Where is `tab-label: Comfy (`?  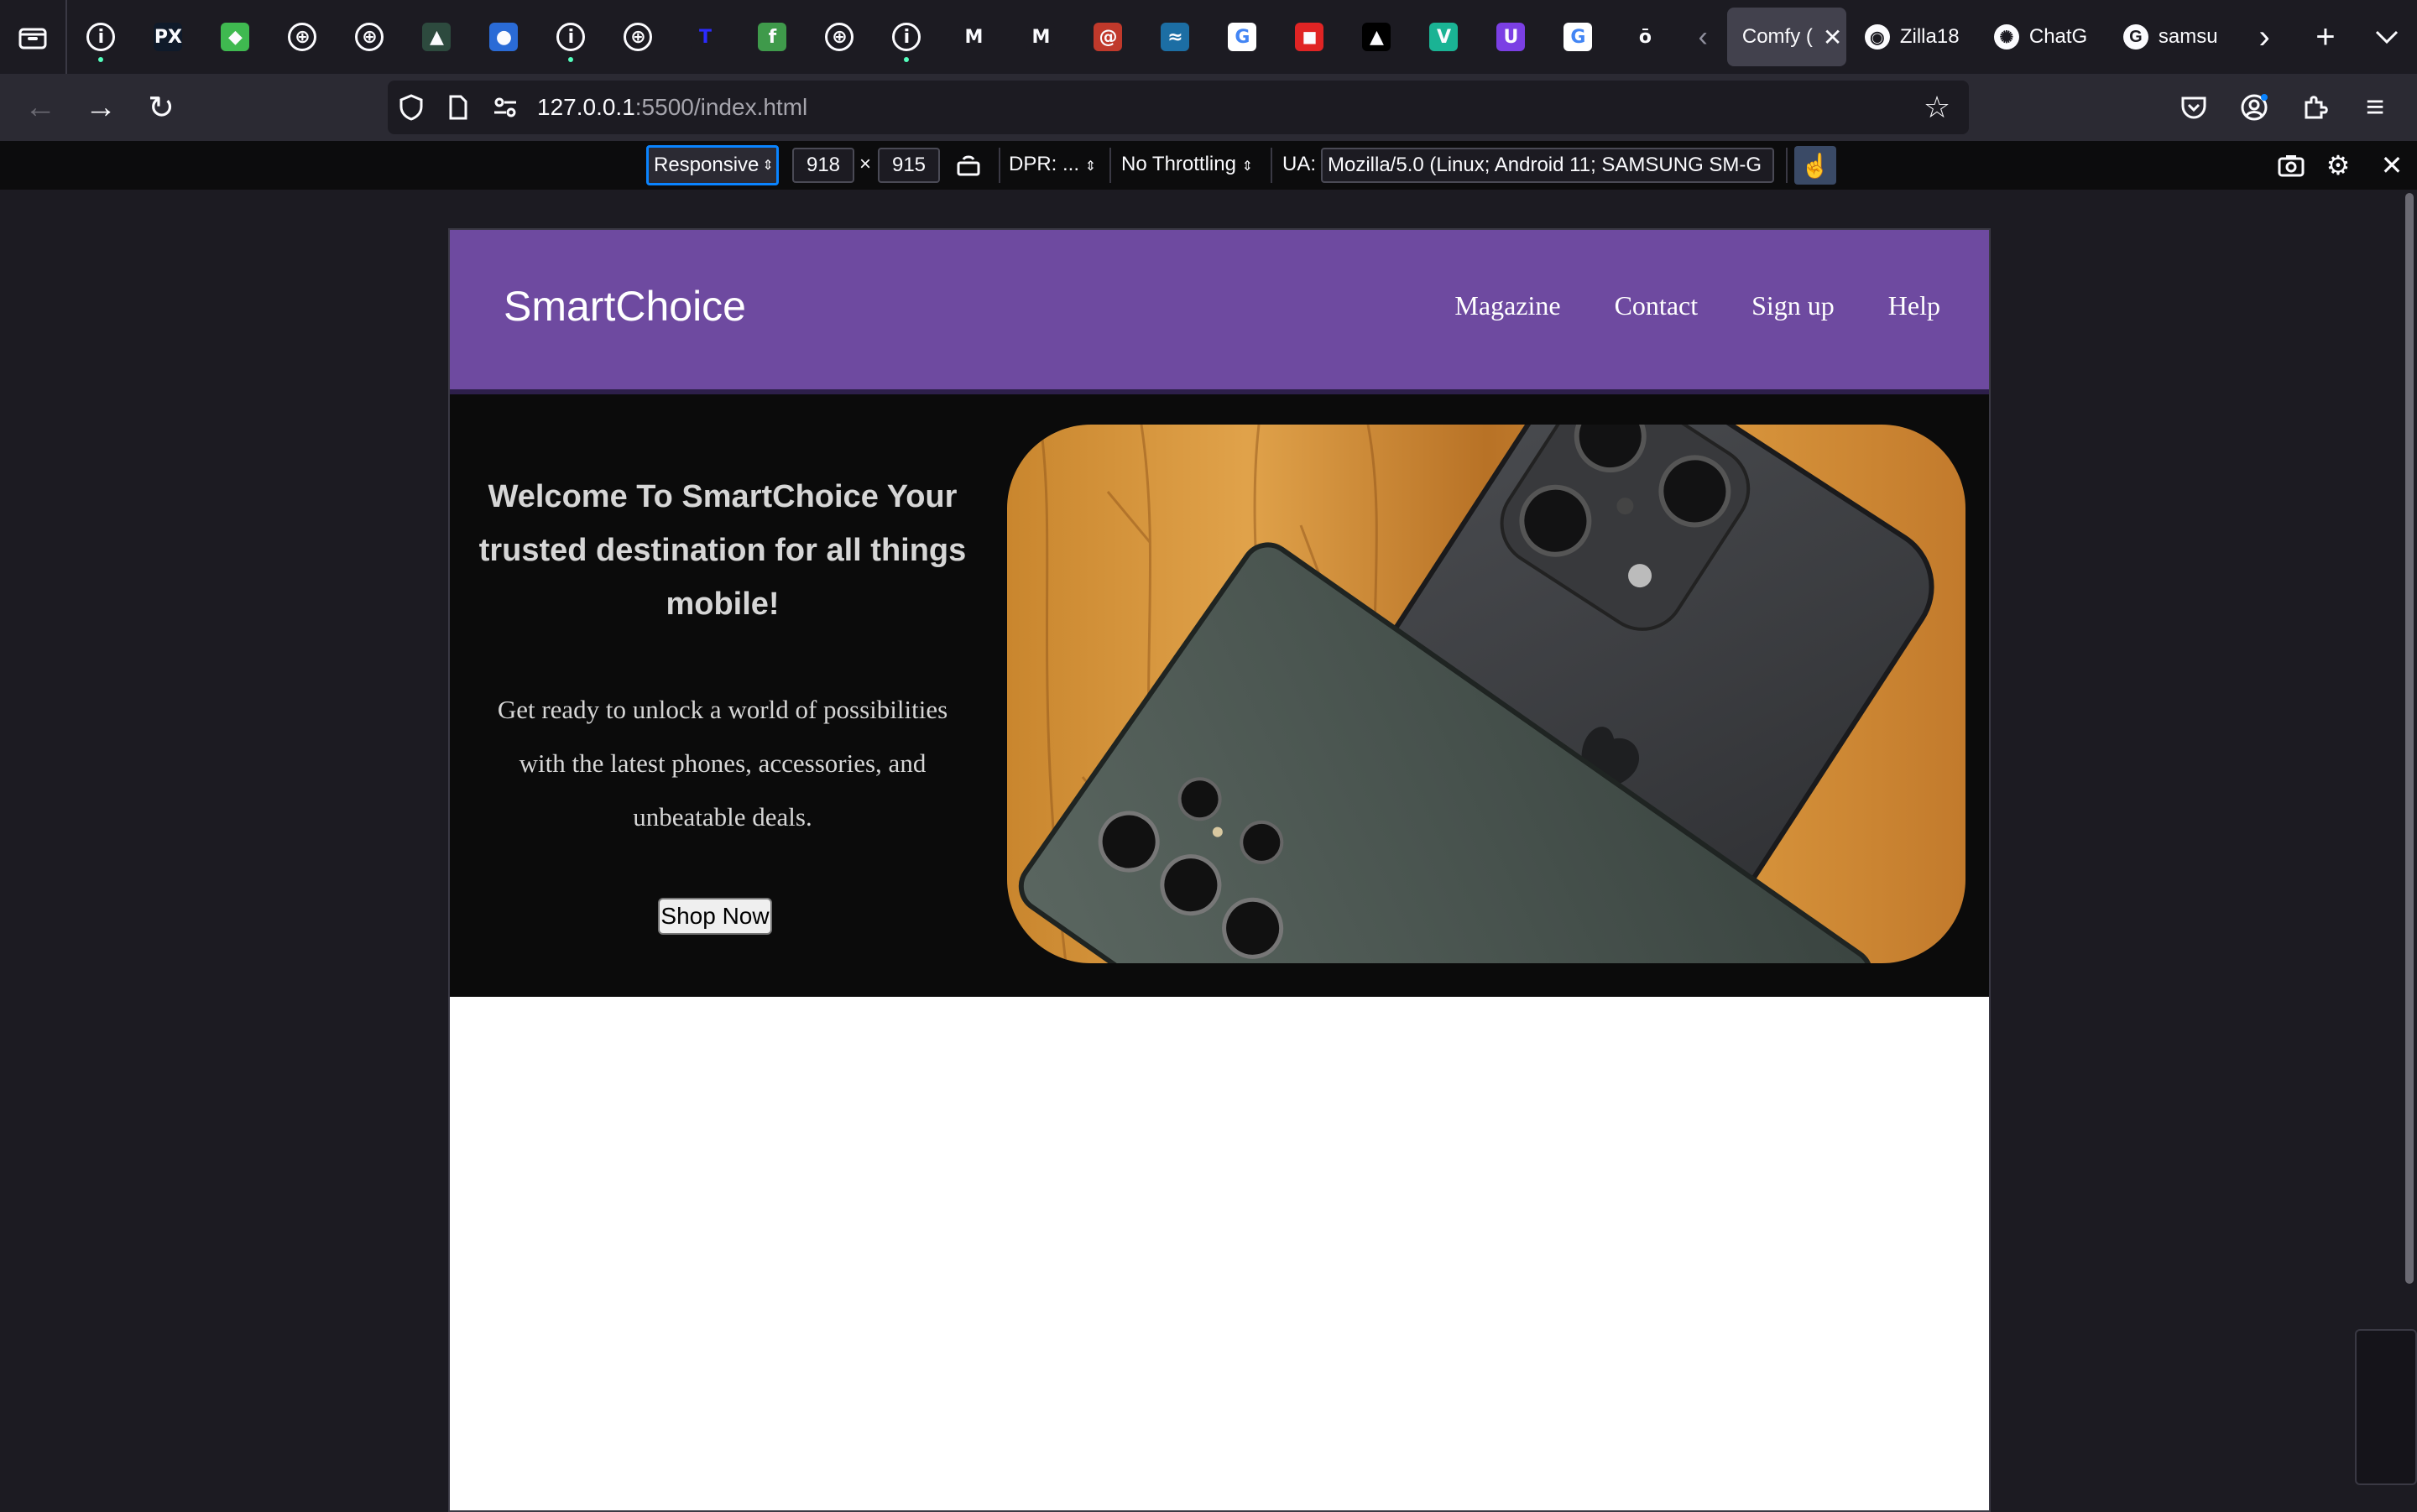
tab-label: Comfy ( is located at coordinates (1777, 37).